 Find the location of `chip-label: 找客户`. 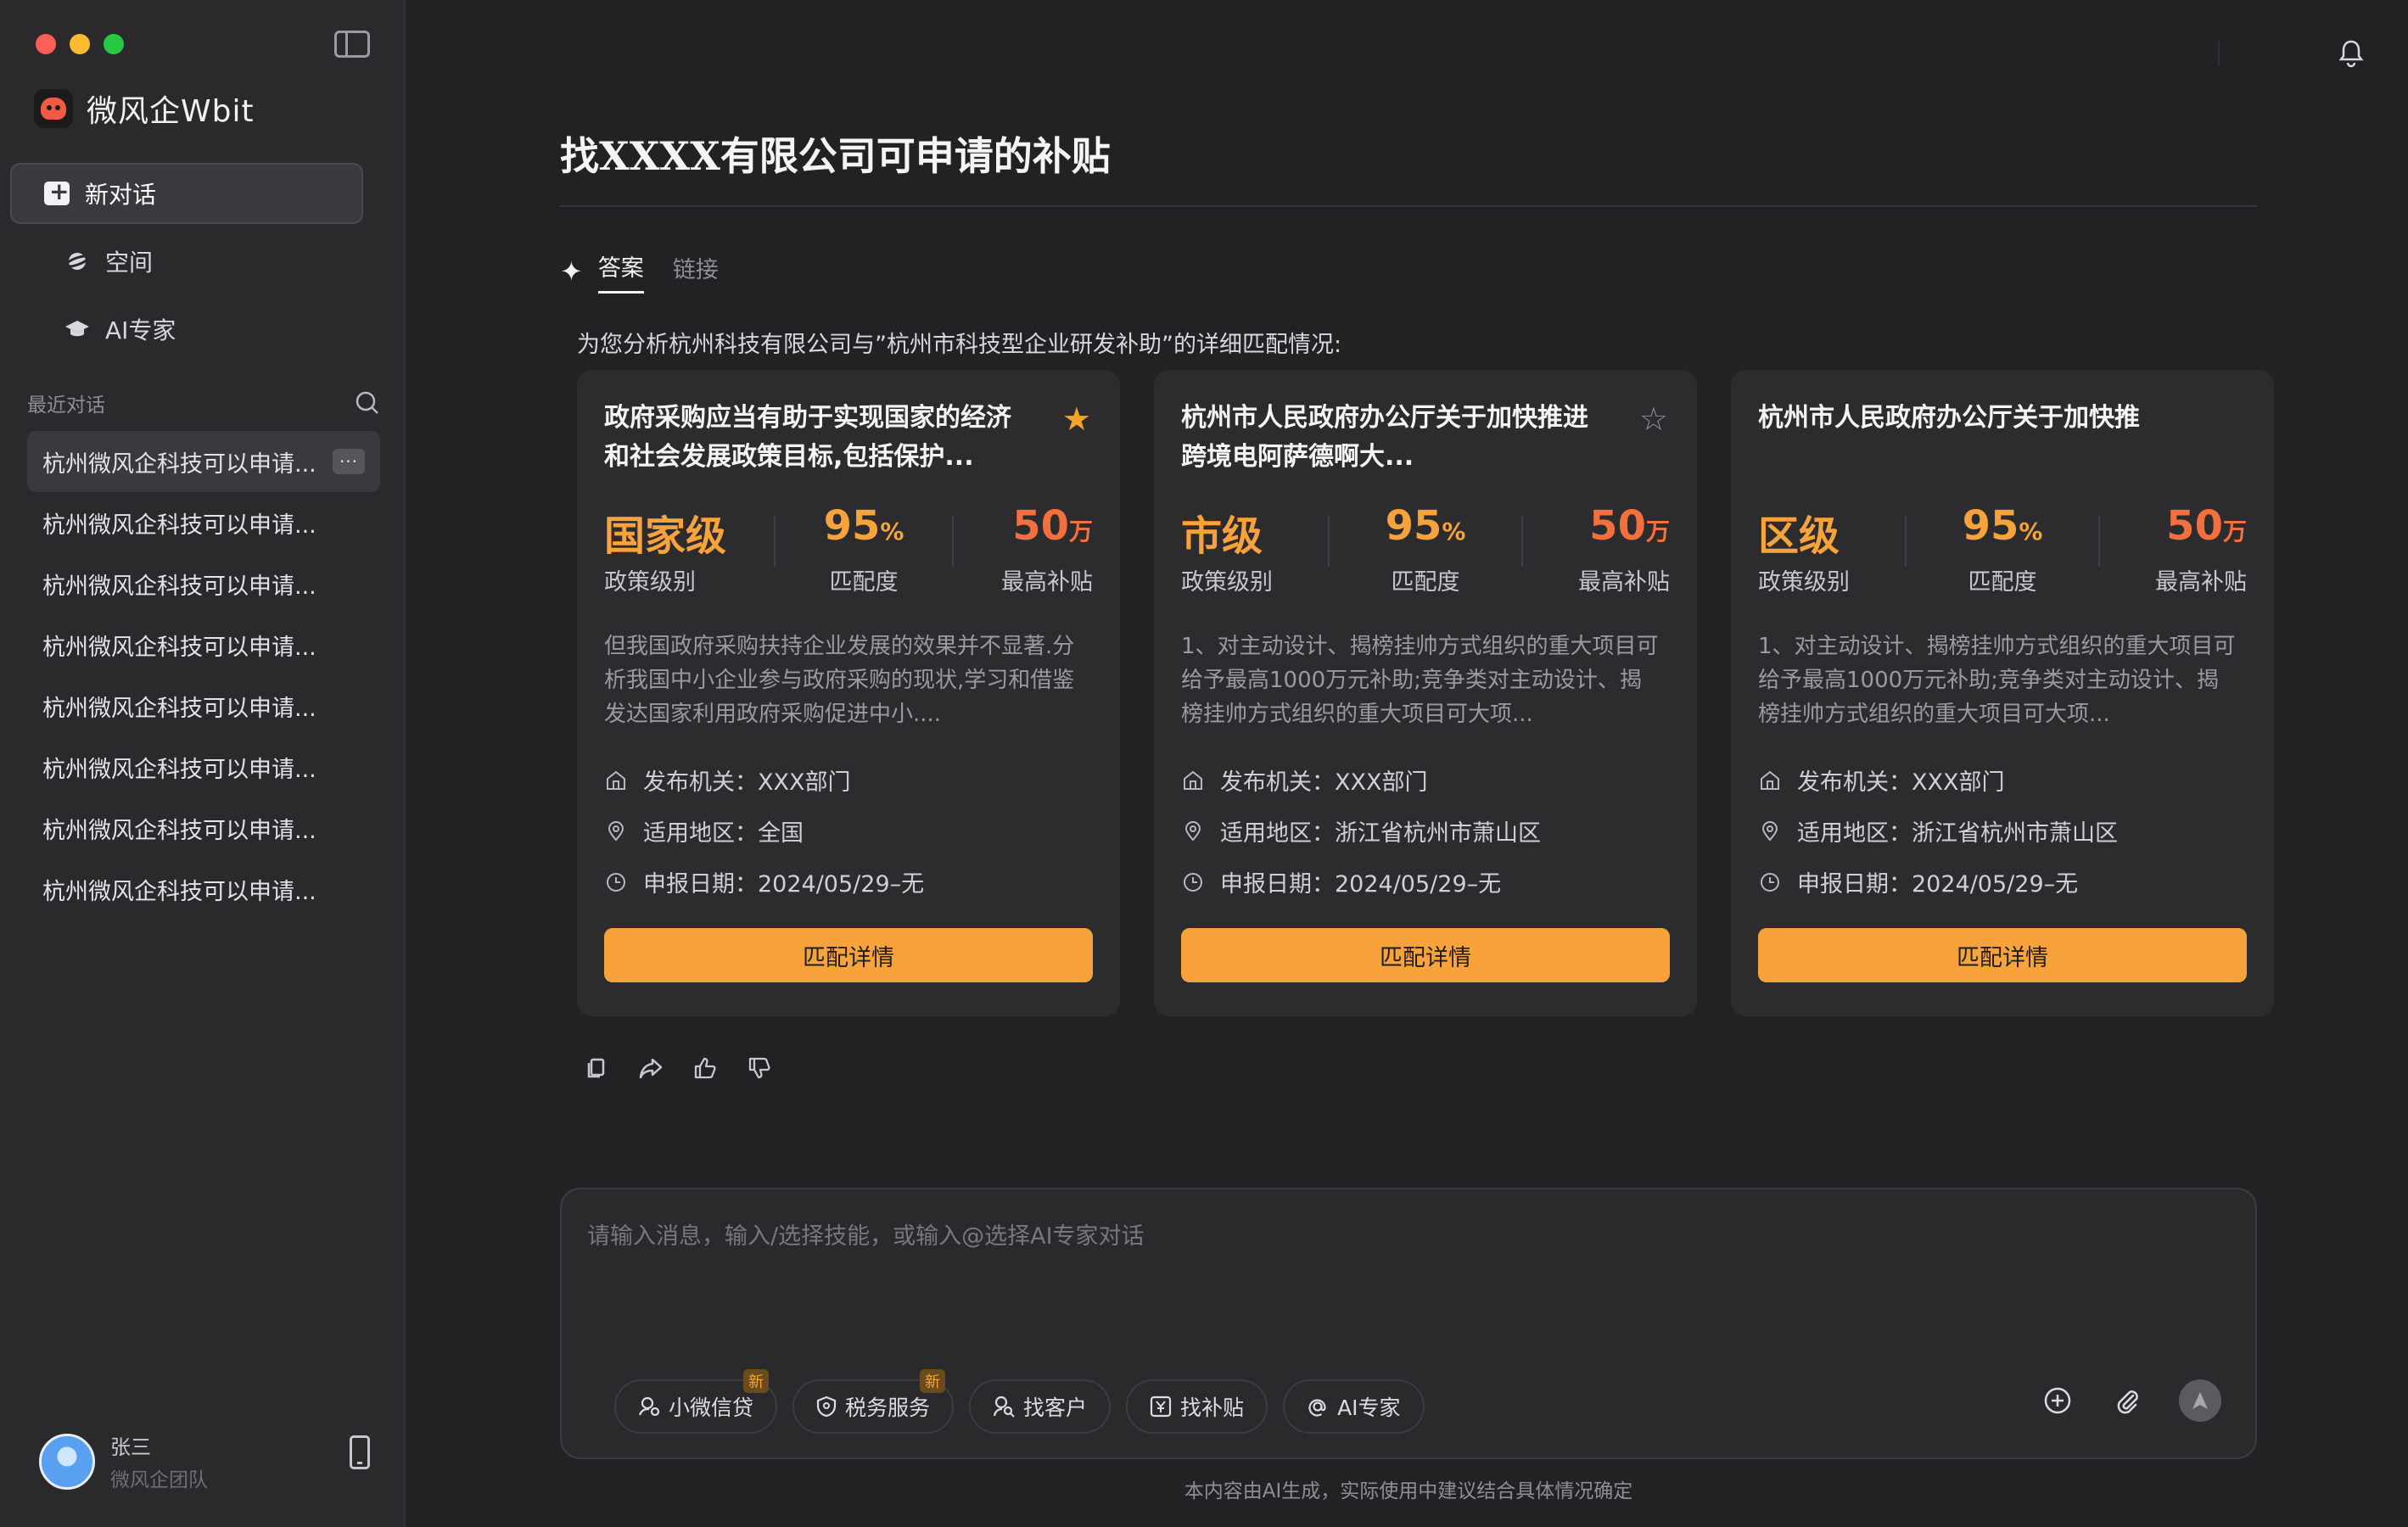

chip-label: 找客户 is located at coordinates (1055, 1408).